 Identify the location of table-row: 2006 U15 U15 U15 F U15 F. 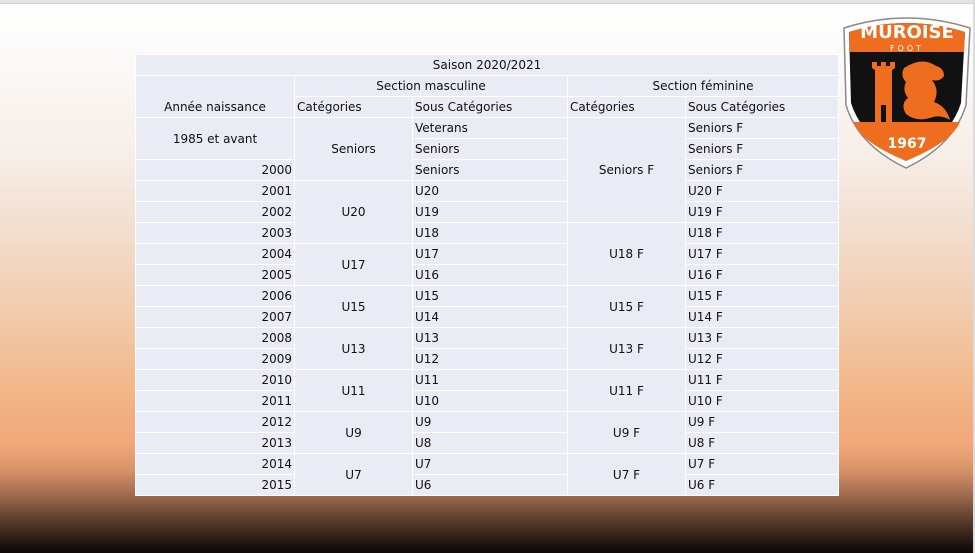
(487, 306).